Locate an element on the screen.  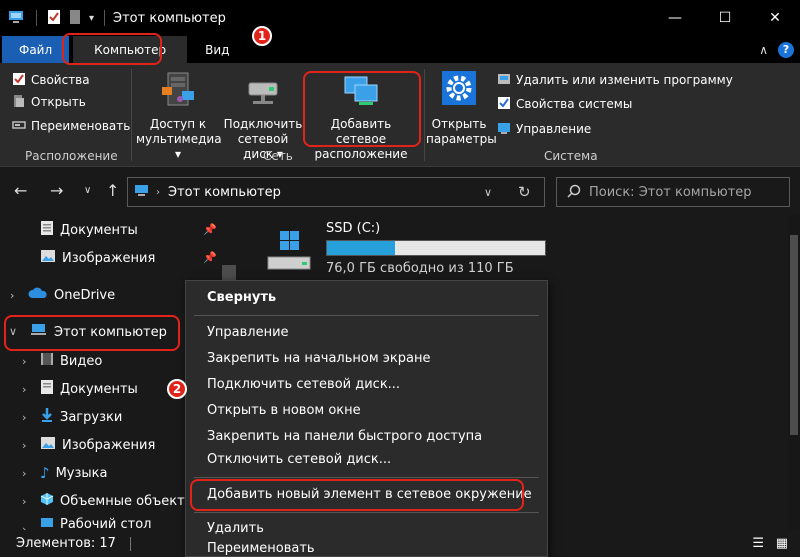
ribbon-rename: Переименовать is located at coordinates (71, 126).